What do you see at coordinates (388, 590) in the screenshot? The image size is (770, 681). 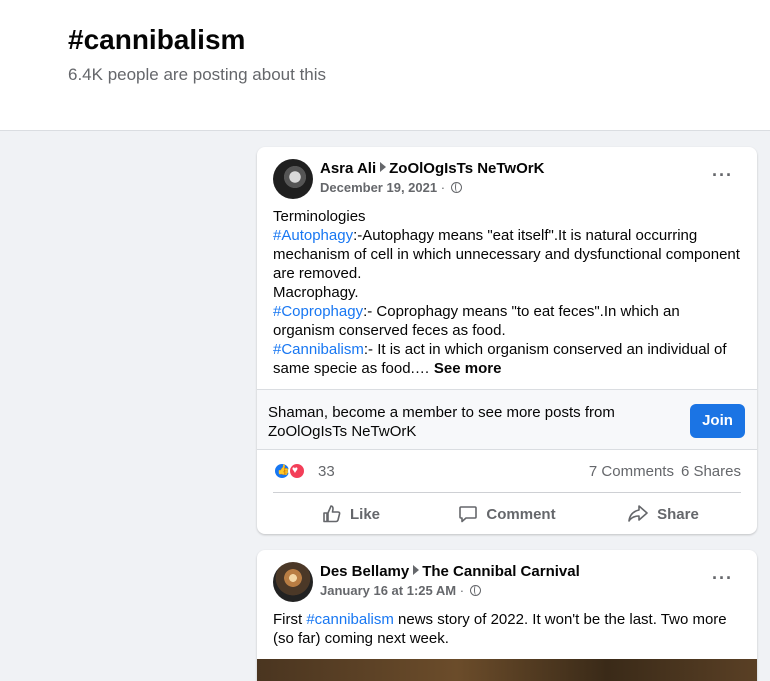 I see `post-date: January 16 at 1:25 AM` at bounding box center [388, 590].